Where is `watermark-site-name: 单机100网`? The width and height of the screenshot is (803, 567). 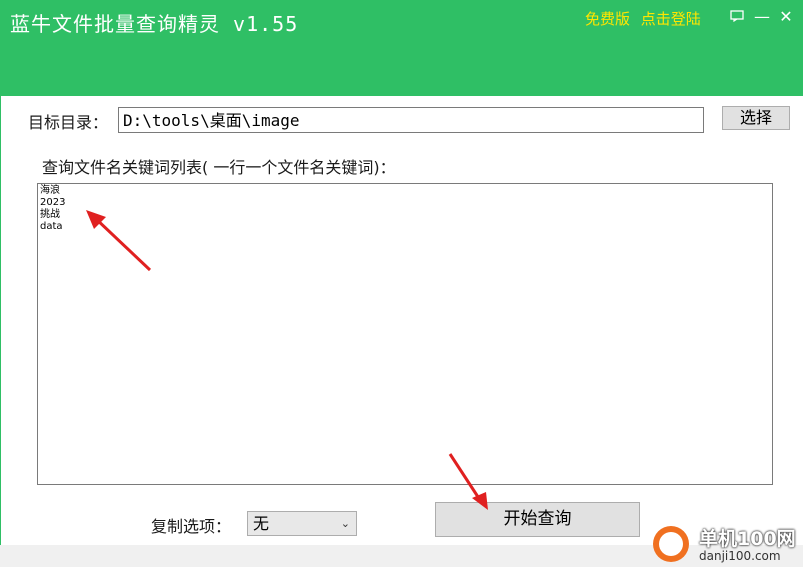
watermark-site-name: 单机100网 is located at coordinates (747, 539).